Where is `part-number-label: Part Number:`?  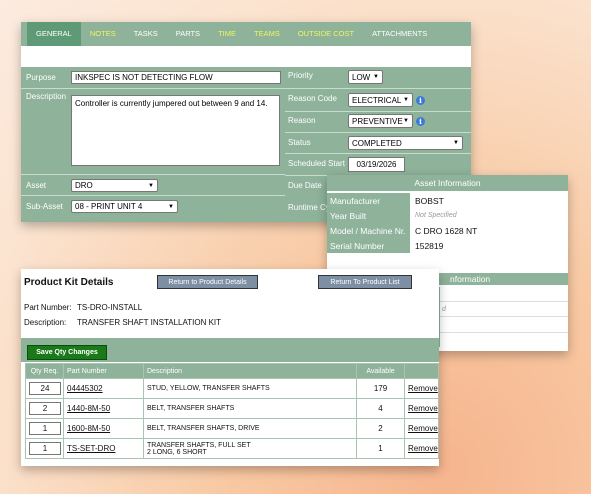 part-number-label: Part Number: is located at coordinates (48, 307).